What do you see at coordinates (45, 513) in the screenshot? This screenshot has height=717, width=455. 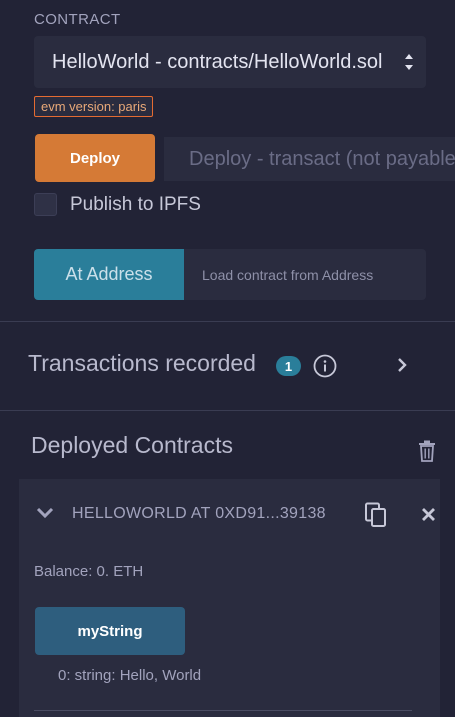 I see `chevron-down-icon` at bounding box center [45, 513].